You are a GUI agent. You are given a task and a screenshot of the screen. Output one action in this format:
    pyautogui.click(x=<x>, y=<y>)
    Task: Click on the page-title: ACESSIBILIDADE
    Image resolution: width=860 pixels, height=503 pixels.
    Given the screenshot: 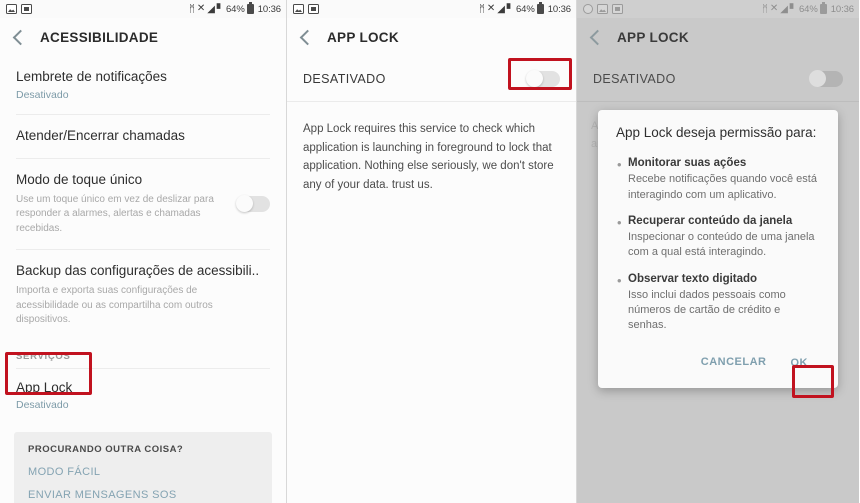 What is the action you would take?
    pyautogui.click(x=99, y=37)
    